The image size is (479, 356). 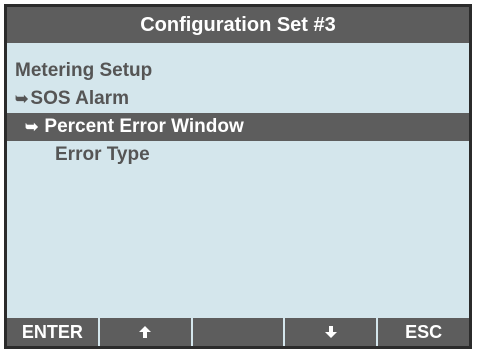 What do you see at coordinates (238, 155) in the screenshot?
I see `menu-item-error-type: Error Type` at bounding box center [238, 155].